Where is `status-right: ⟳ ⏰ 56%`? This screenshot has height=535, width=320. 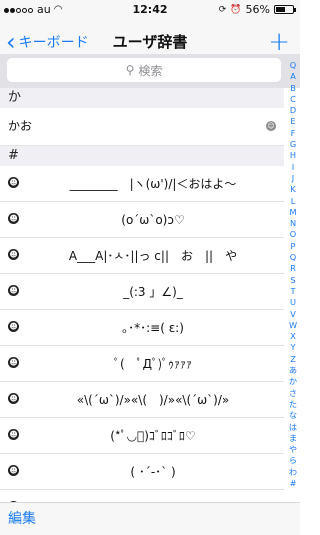 status-right: ⟳ ⏰ 56% is located at coordinates (257, 9).